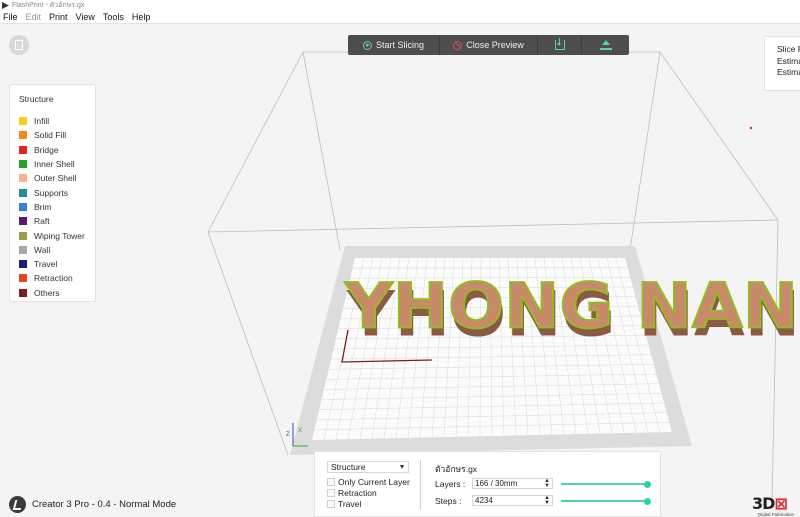 The height and width of the screenshot is (517, 800). I want to click on steps-spinbox: 4234 ▲ ▼, so click(512, 500).